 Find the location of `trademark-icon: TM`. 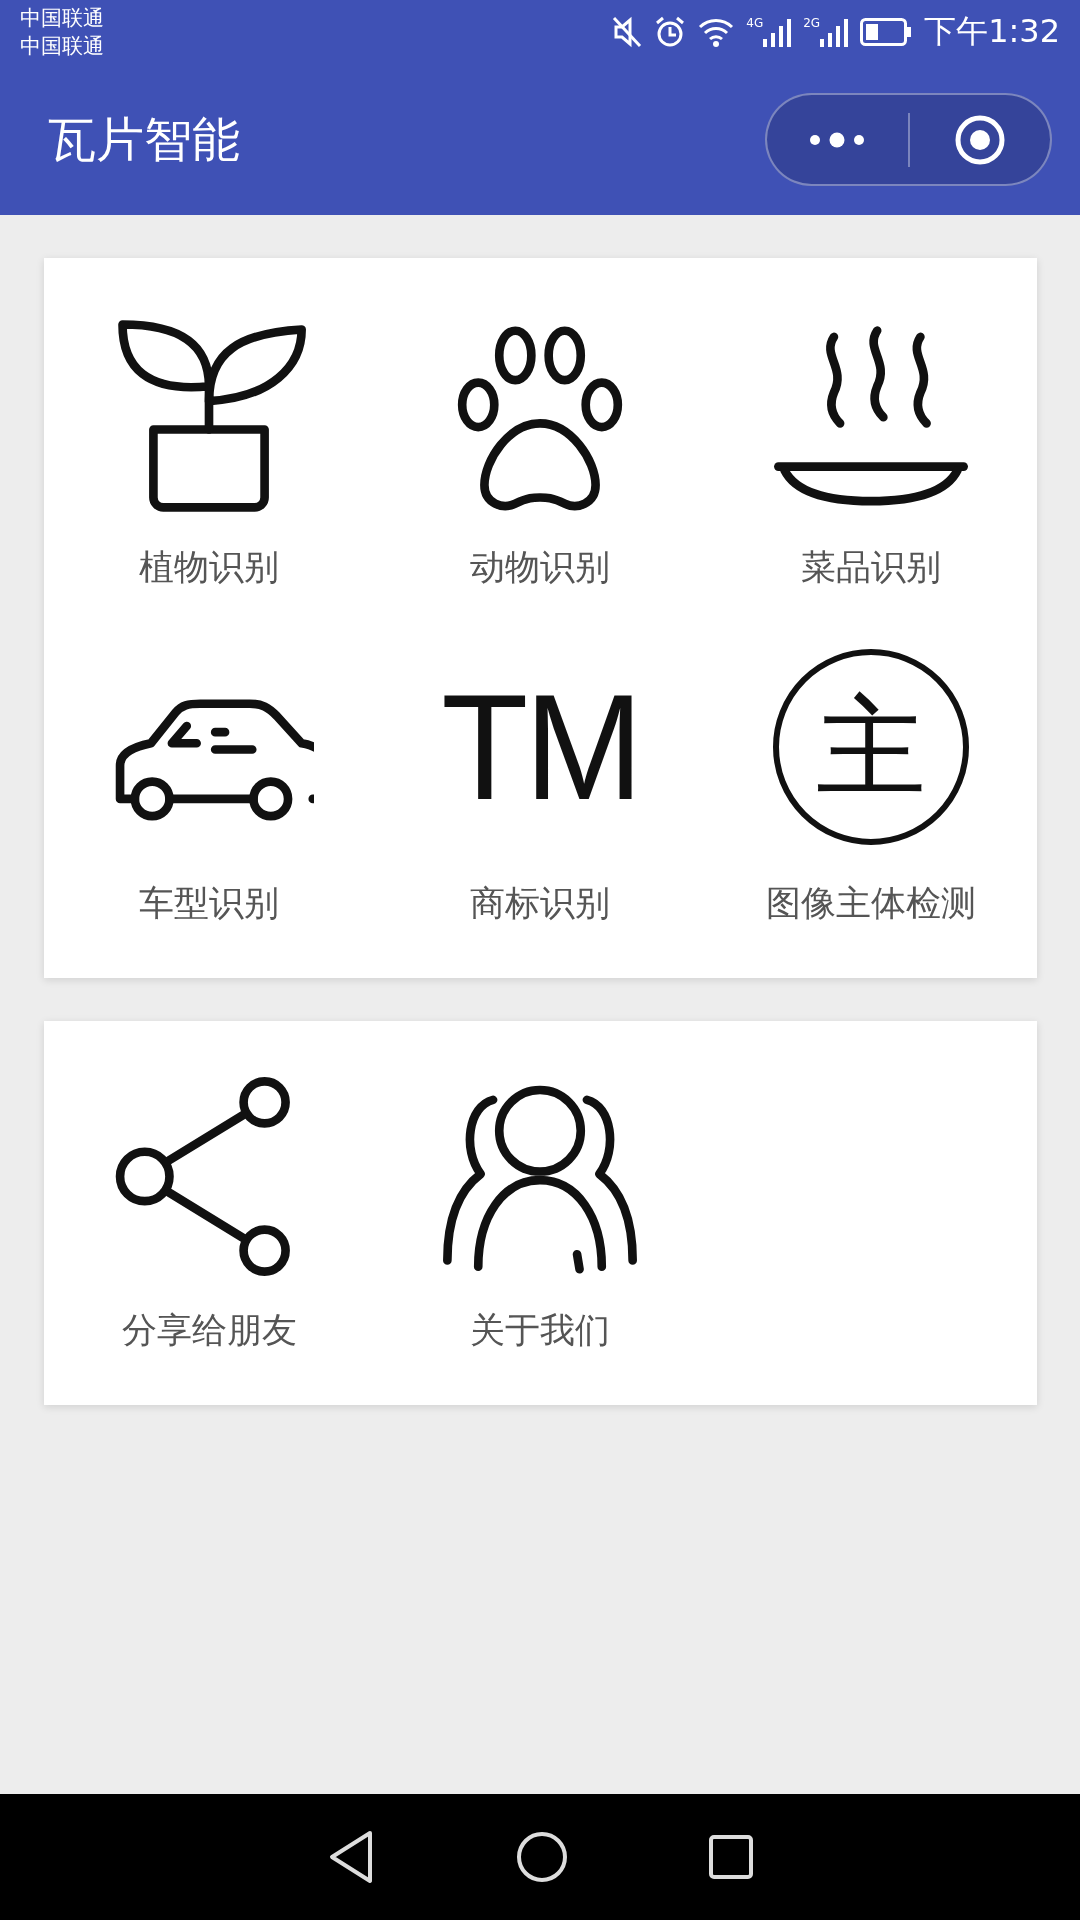

trademark-icon: TM is located at coordinates (540, 747).